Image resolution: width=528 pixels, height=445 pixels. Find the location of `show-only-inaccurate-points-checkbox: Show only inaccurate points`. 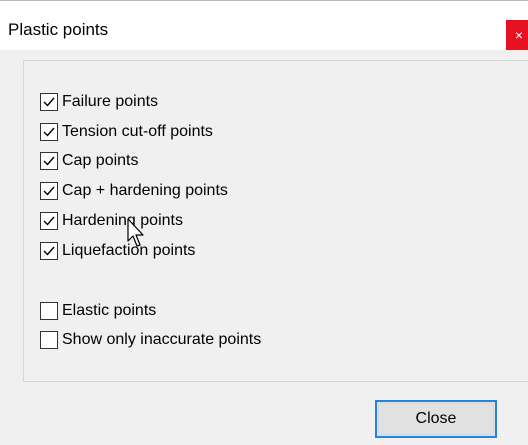

show-only-inaccurate-points-checkbox: Show only inaccurate points is located at coordinates (150, 340).